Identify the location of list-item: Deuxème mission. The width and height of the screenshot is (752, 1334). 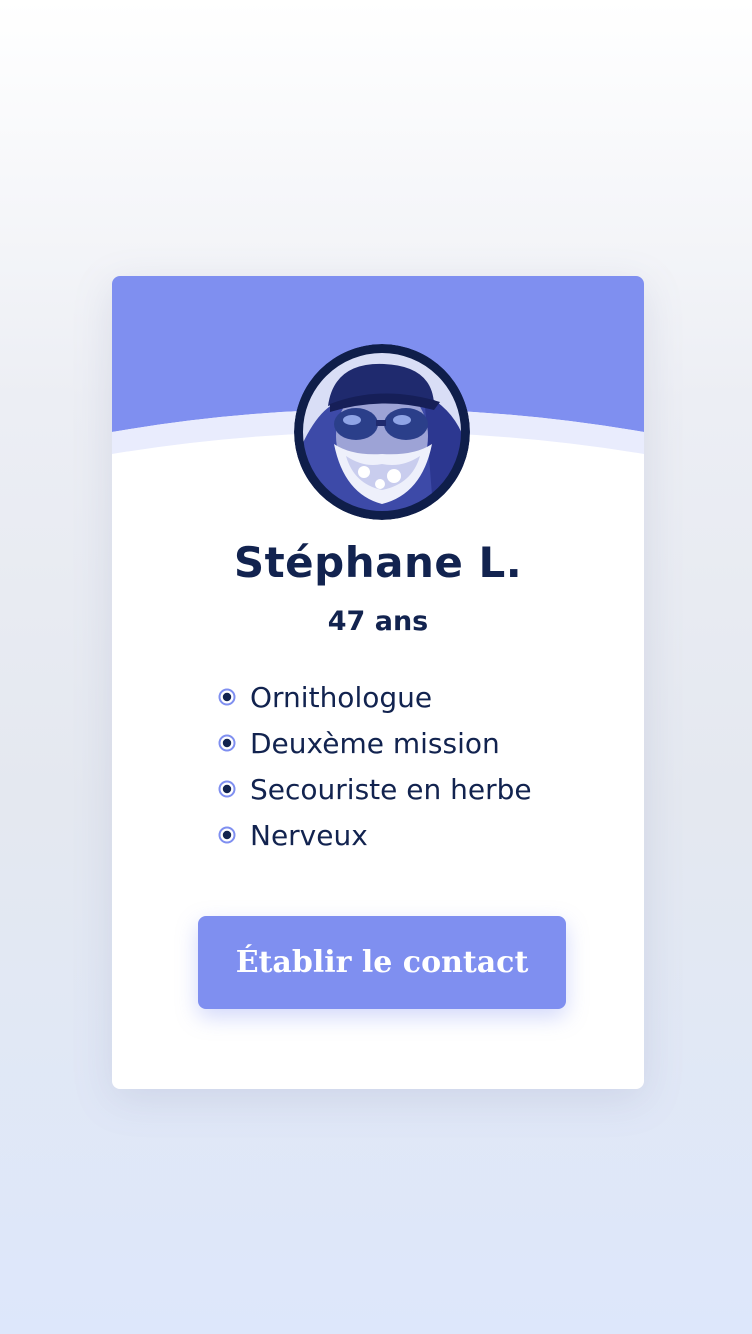
(375, 743).